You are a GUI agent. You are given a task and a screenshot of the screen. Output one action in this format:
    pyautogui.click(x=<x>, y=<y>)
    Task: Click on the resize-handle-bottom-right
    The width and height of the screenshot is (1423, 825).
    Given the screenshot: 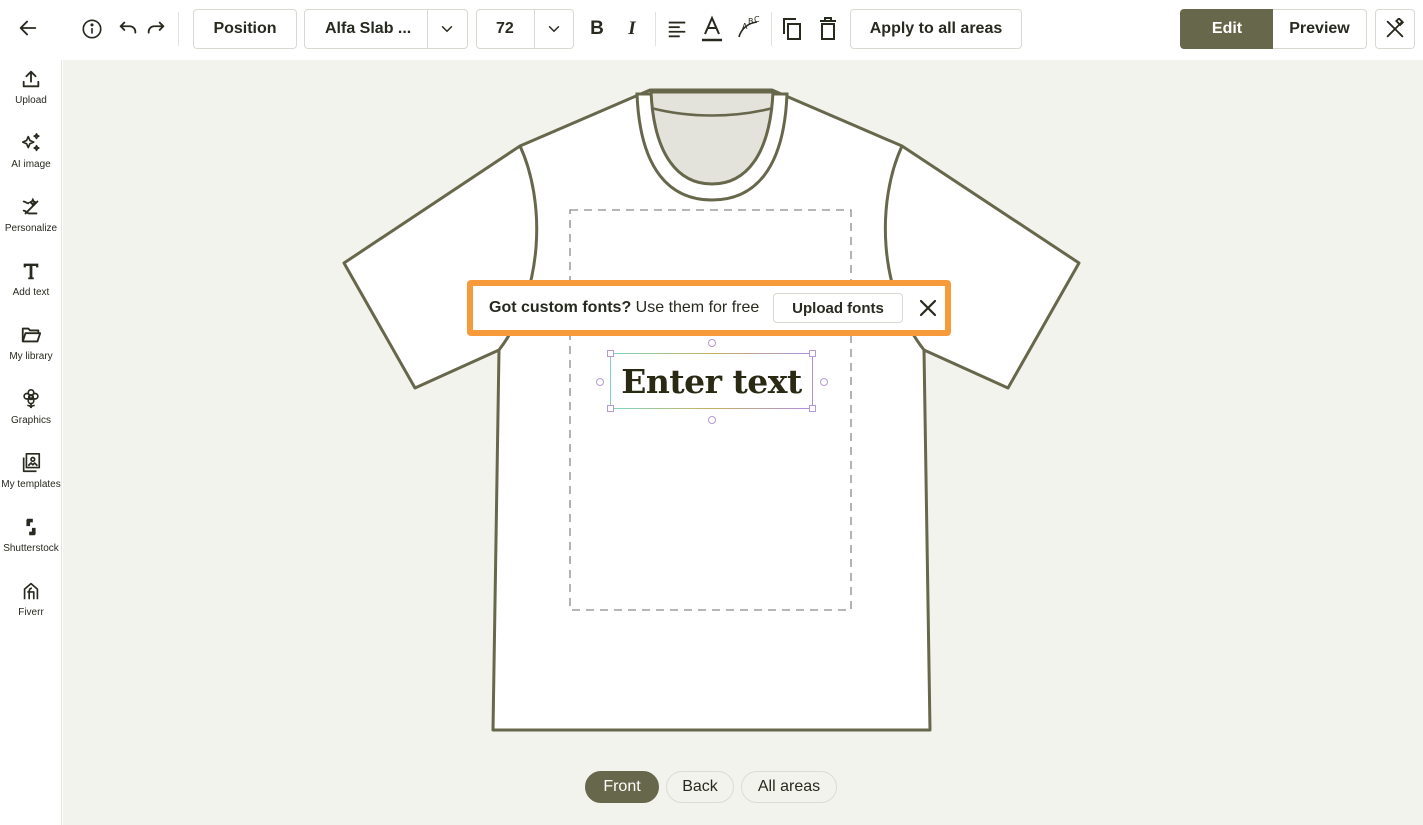 What is the action you would take?
    pyautogui.click(x=812, y=408)
    